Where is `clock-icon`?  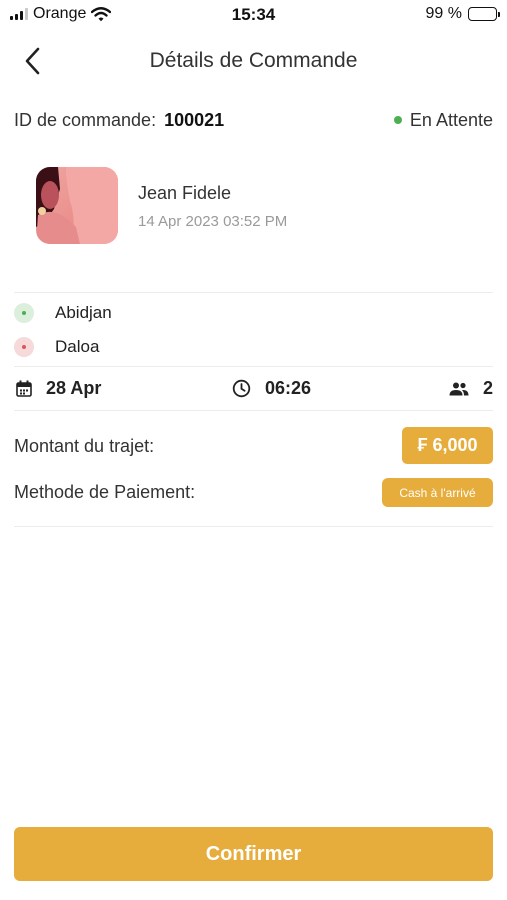 clock-icon is located at coordinates (241, 388).